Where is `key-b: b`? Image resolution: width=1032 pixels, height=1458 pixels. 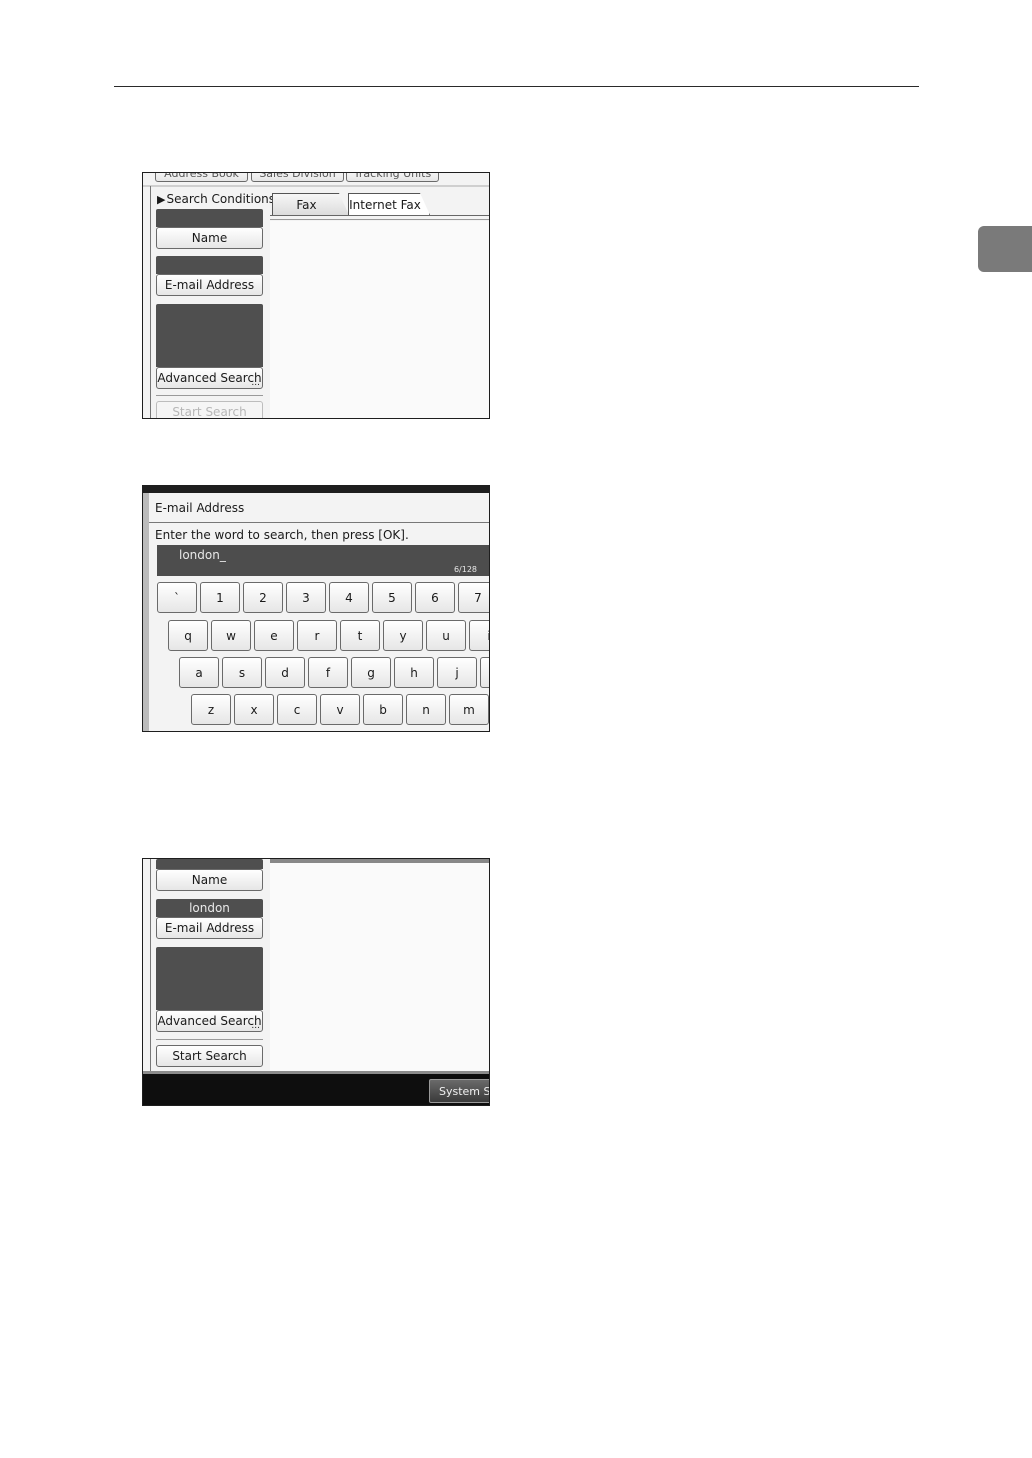 key-b: b is located at coordinates (383, 709).